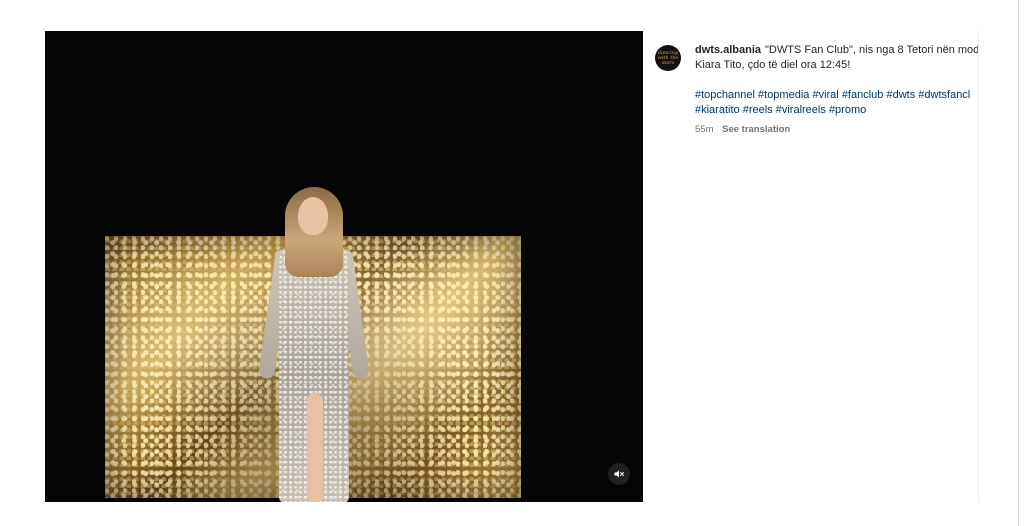 This screenshot has height=526, width=1024. I want to click on window-edge, so click(1018, 263).